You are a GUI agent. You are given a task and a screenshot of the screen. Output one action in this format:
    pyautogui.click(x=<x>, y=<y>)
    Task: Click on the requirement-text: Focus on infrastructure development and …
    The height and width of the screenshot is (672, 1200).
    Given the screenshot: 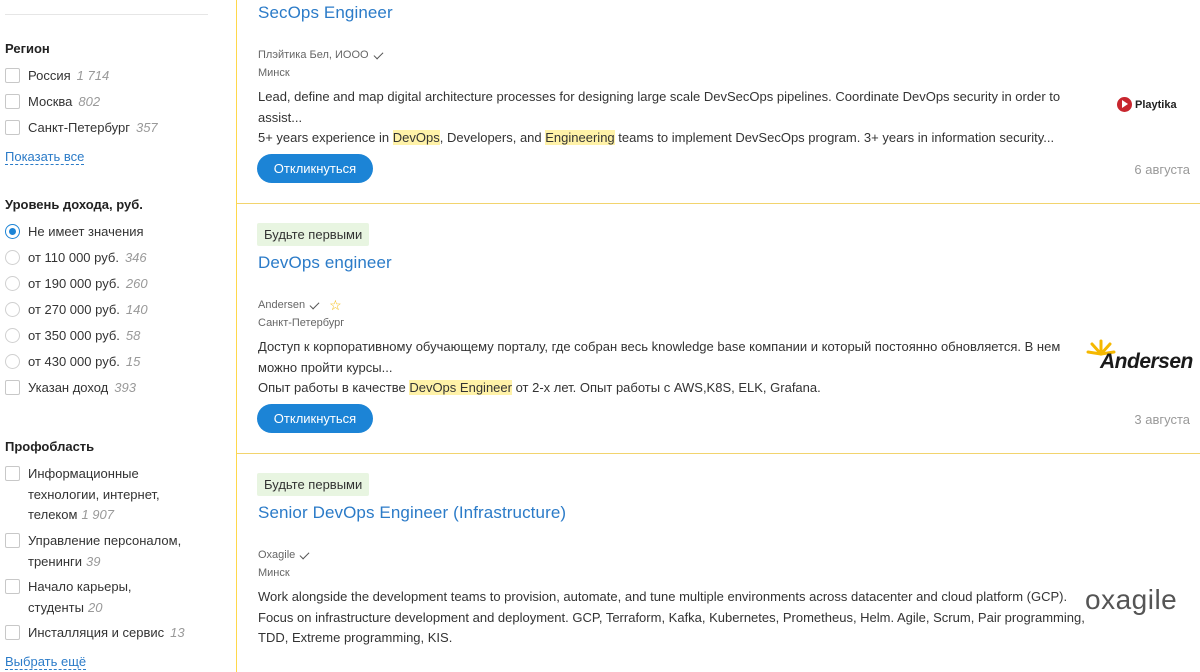 What is the action you would take?
    pyautogui.click(x=671, y=627)
    